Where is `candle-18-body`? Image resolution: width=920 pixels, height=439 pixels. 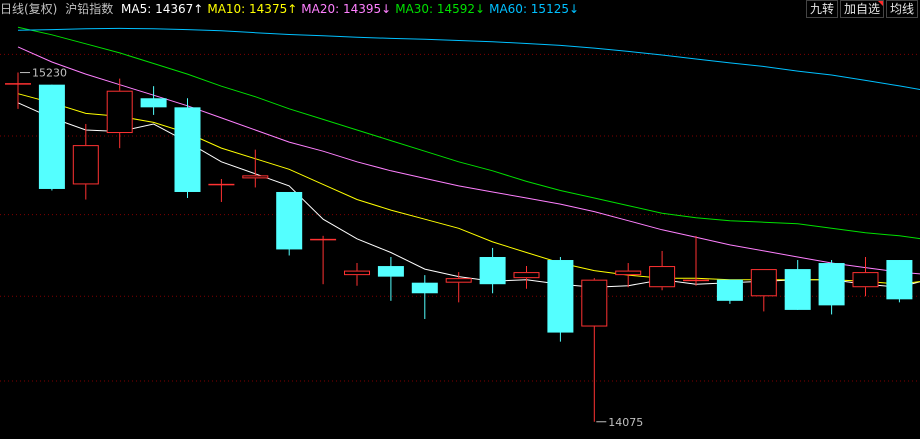
candle-18-body is located at coordinates (628, 273).